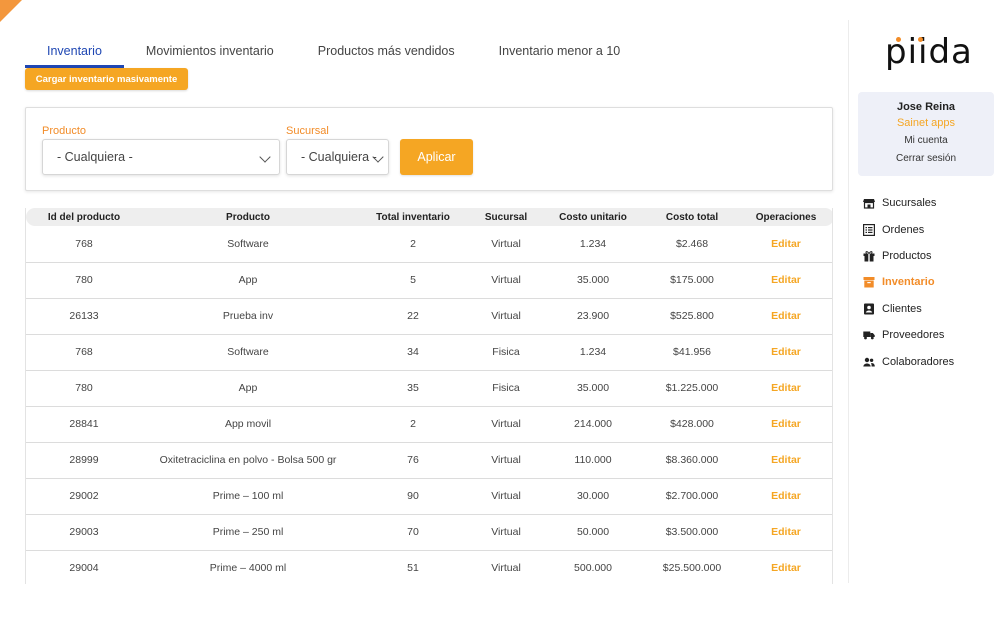  I want to click on sidebar-item-clientes: Clientes, so click(930, 309).